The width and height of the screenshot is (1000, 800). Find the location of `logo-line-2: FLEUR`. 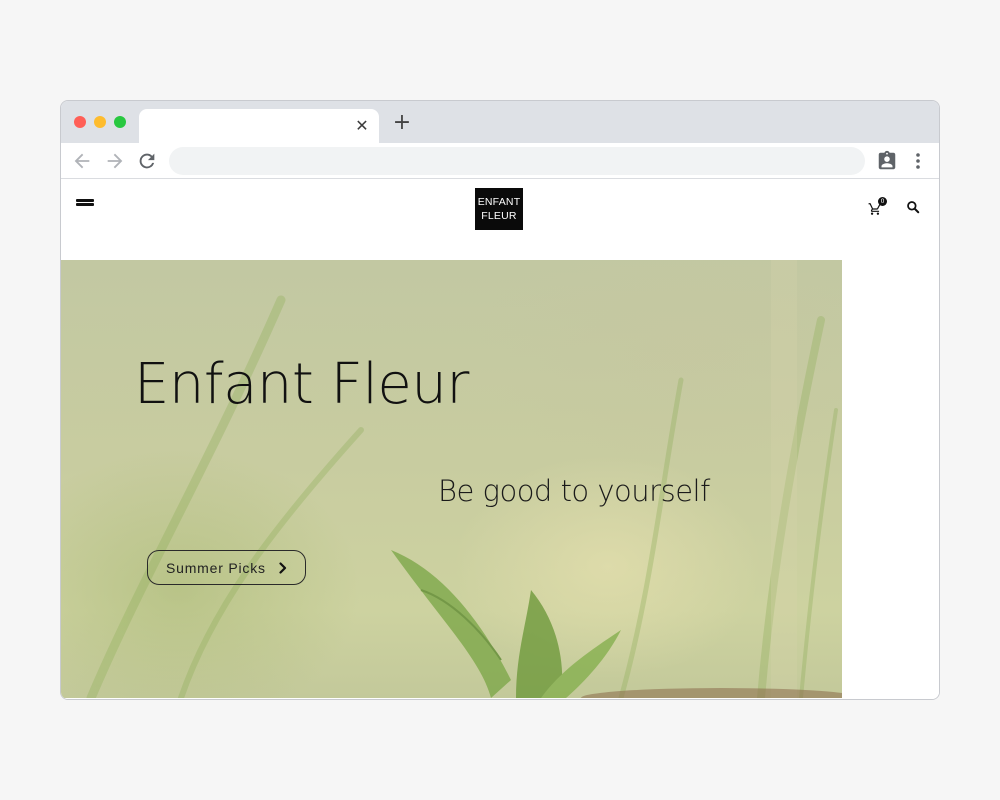

logo-line-2: FLEUR is located at coordinates (499, 216).